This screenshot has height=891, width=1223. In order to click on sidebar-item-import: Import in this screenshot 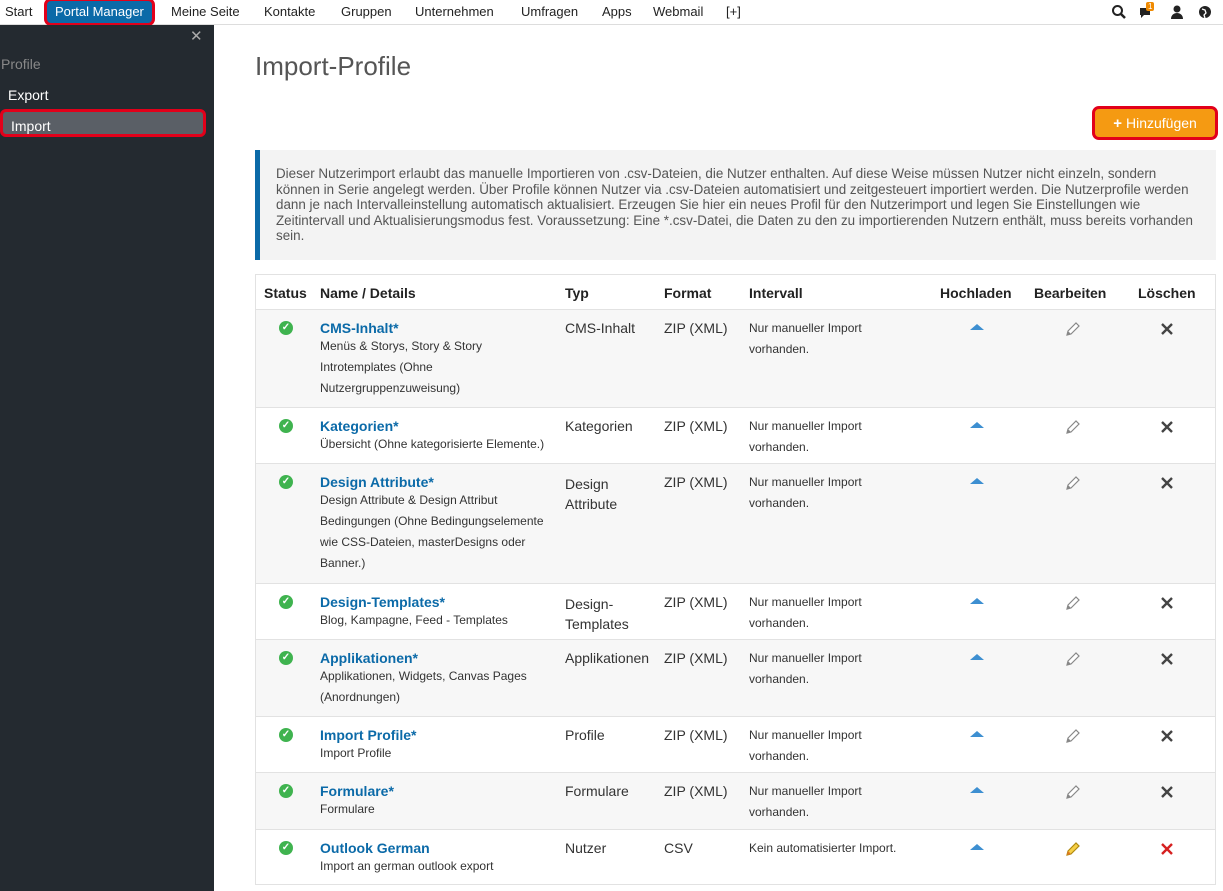, I will do `click(103, 123)`.